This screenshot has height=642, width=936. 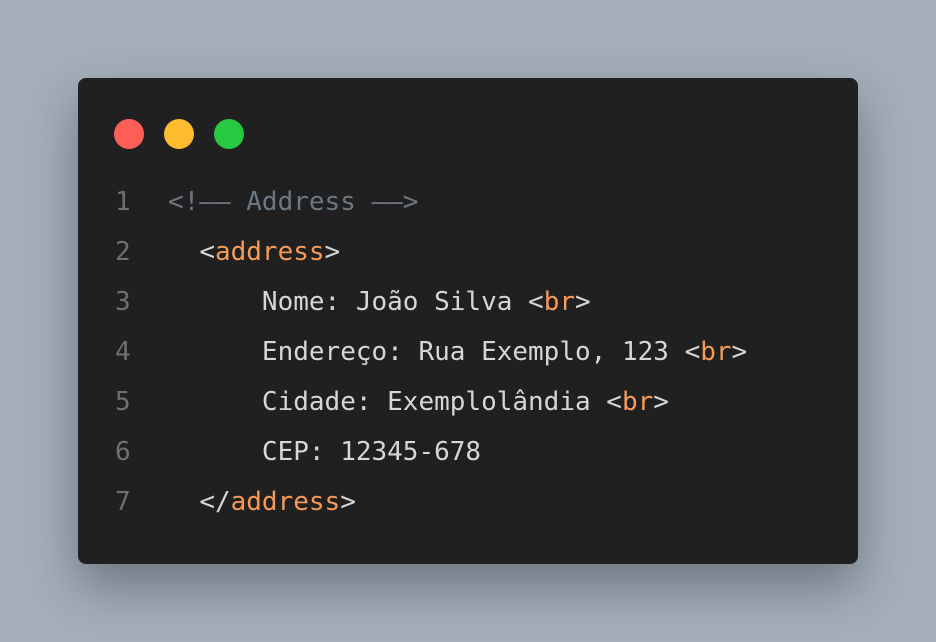 What do you see at coordinates (179, 134) in the screenshot?
I see `minimize-button` at bounding box center [179, 134].